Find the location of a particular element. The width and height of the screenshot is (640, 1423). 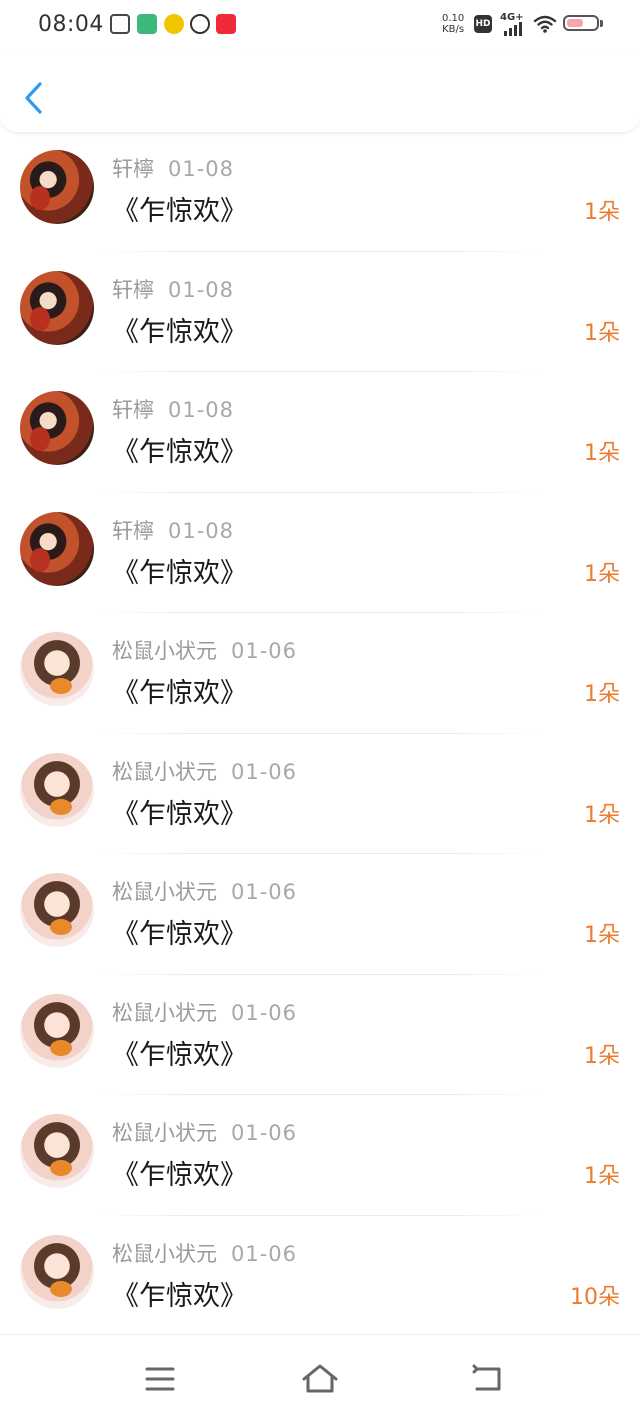

net-speed: 0.10 KB/s is located at coordinates (453, 24).